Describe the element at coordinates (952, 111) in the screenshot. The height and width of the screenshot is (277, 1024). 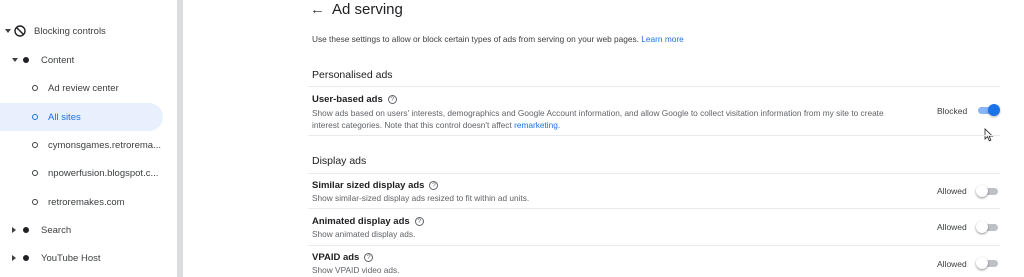
I see `status-label: Blocked` at that location.